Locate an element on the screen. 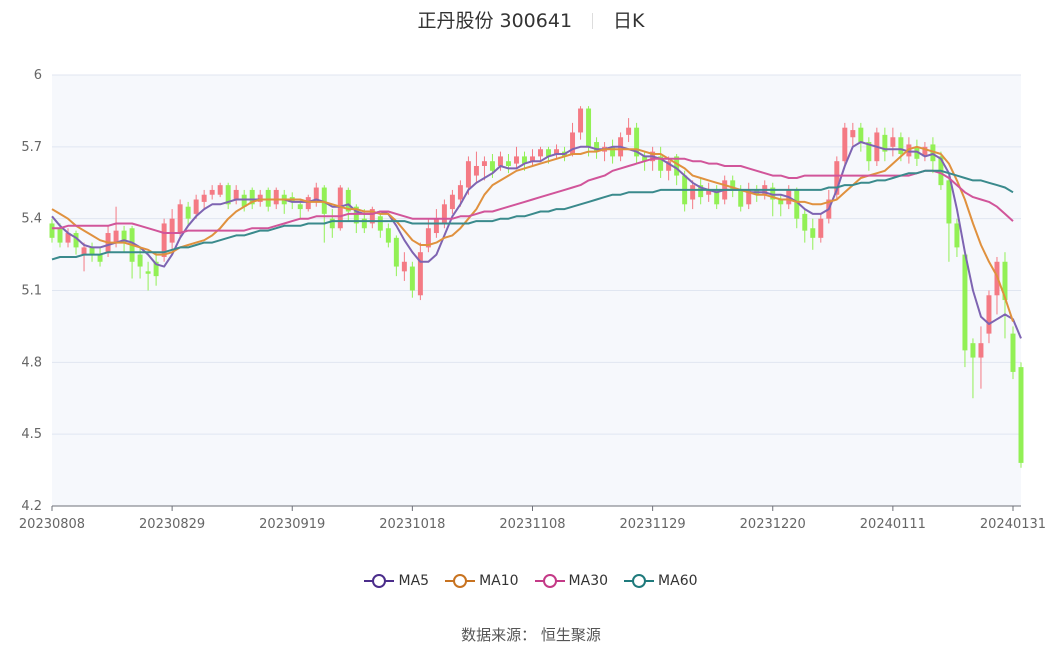 The width and height of the screenshot is (1062, 646). legend-label: MA60 is located at coordinates (678, 581).